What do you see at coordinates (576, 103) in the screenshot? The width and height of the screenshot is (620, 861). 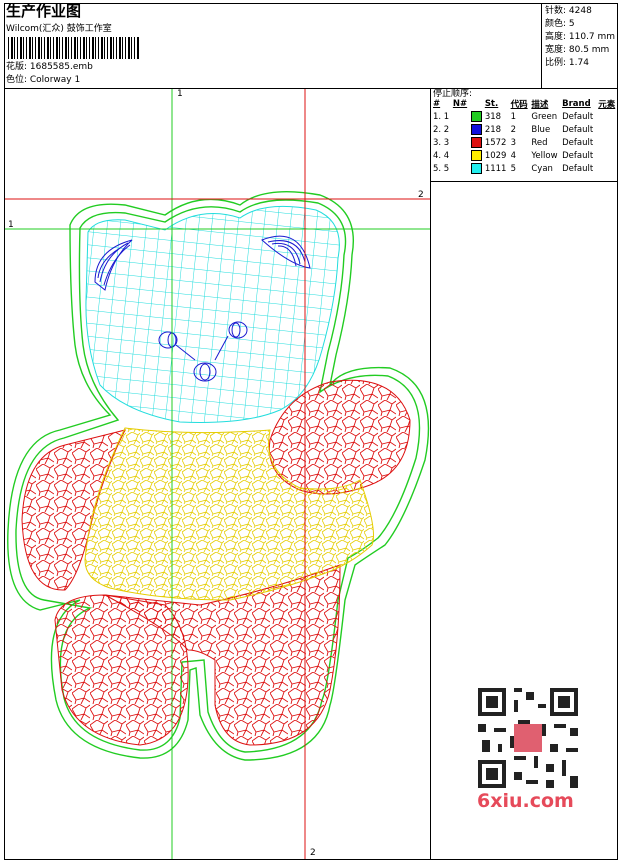 I see `col-brand: Brand` at bounding box center [576, 103].